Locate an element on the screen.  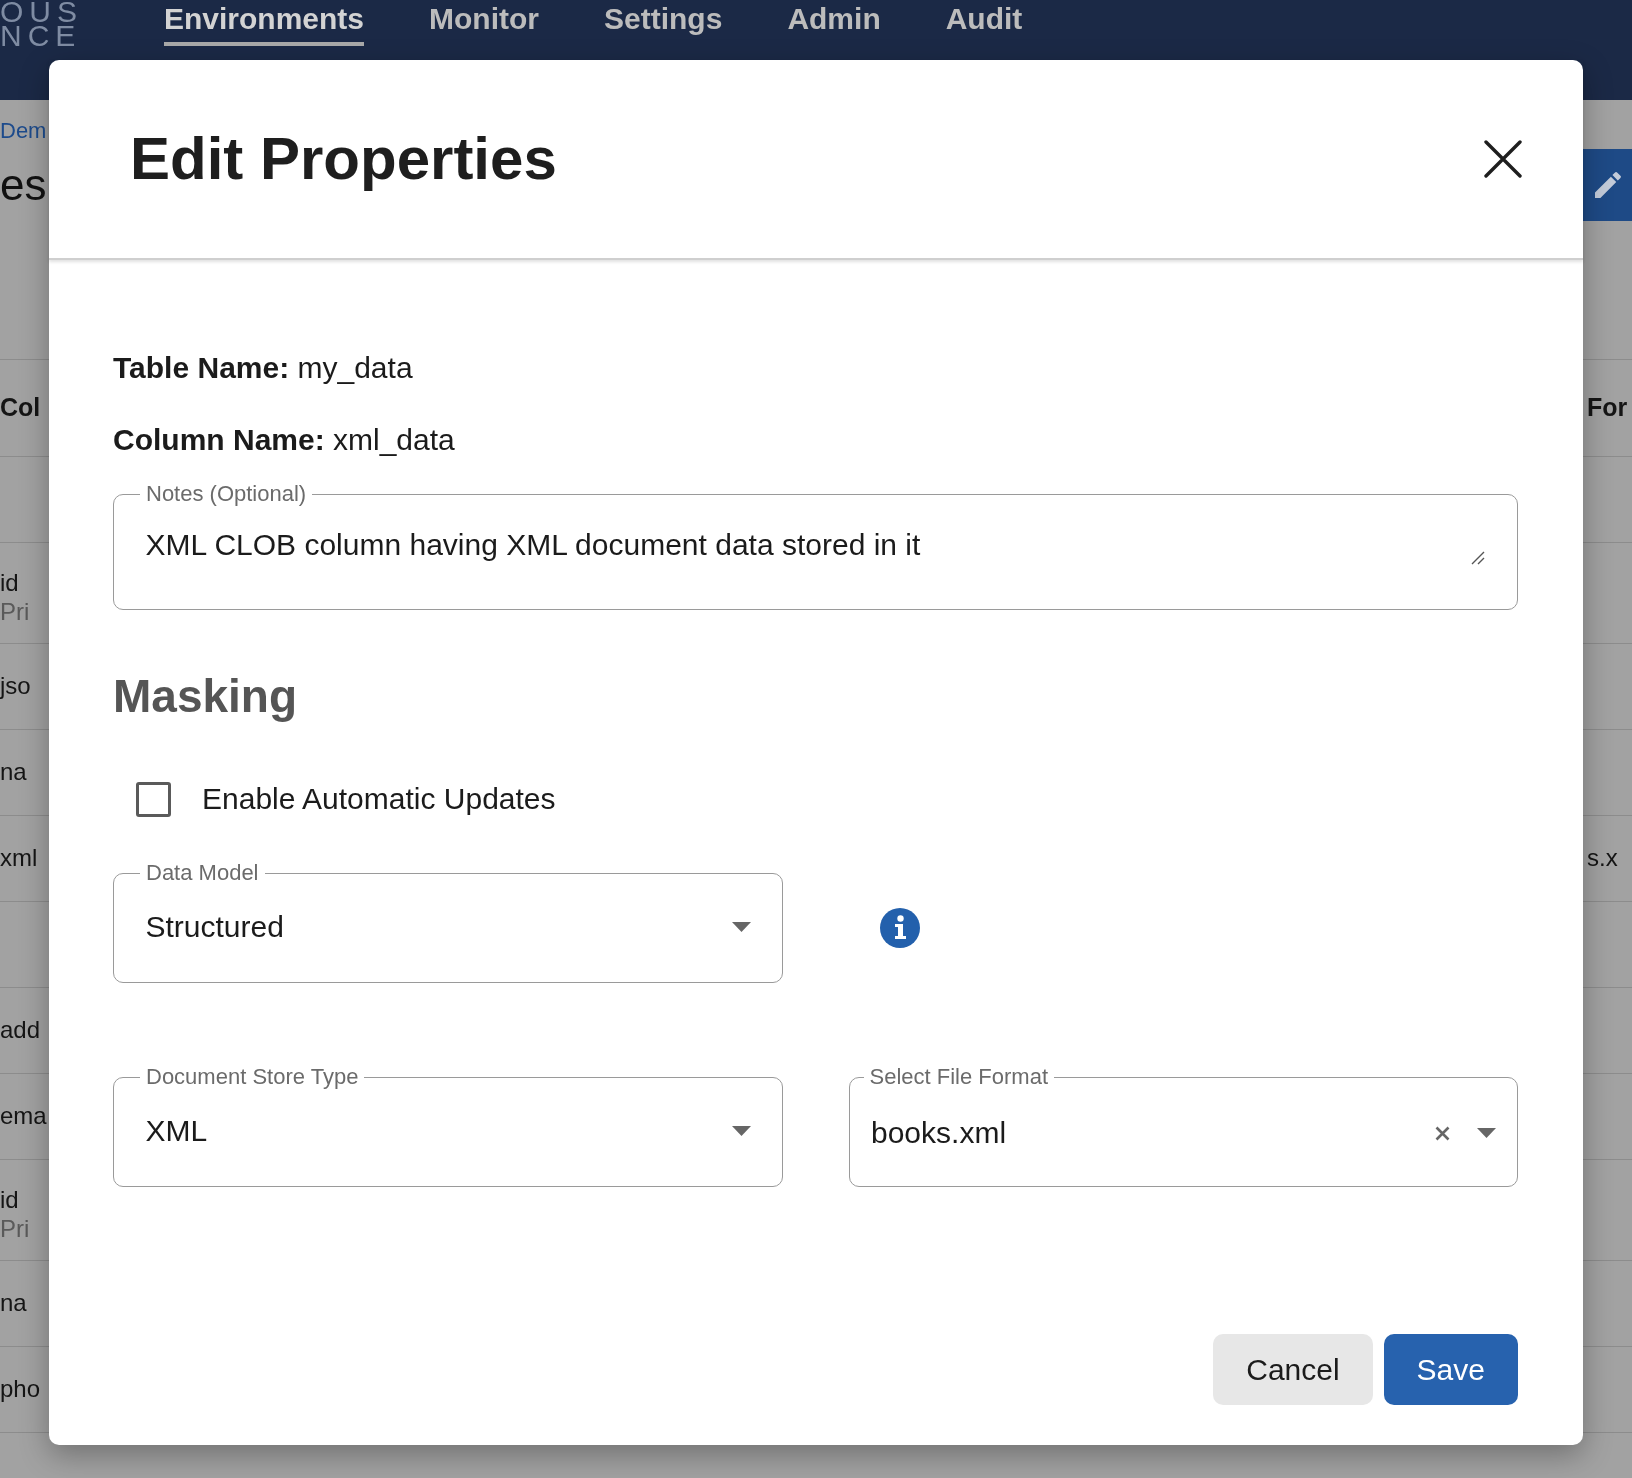
save-button: Save is located at coordinates (1450, 1369).